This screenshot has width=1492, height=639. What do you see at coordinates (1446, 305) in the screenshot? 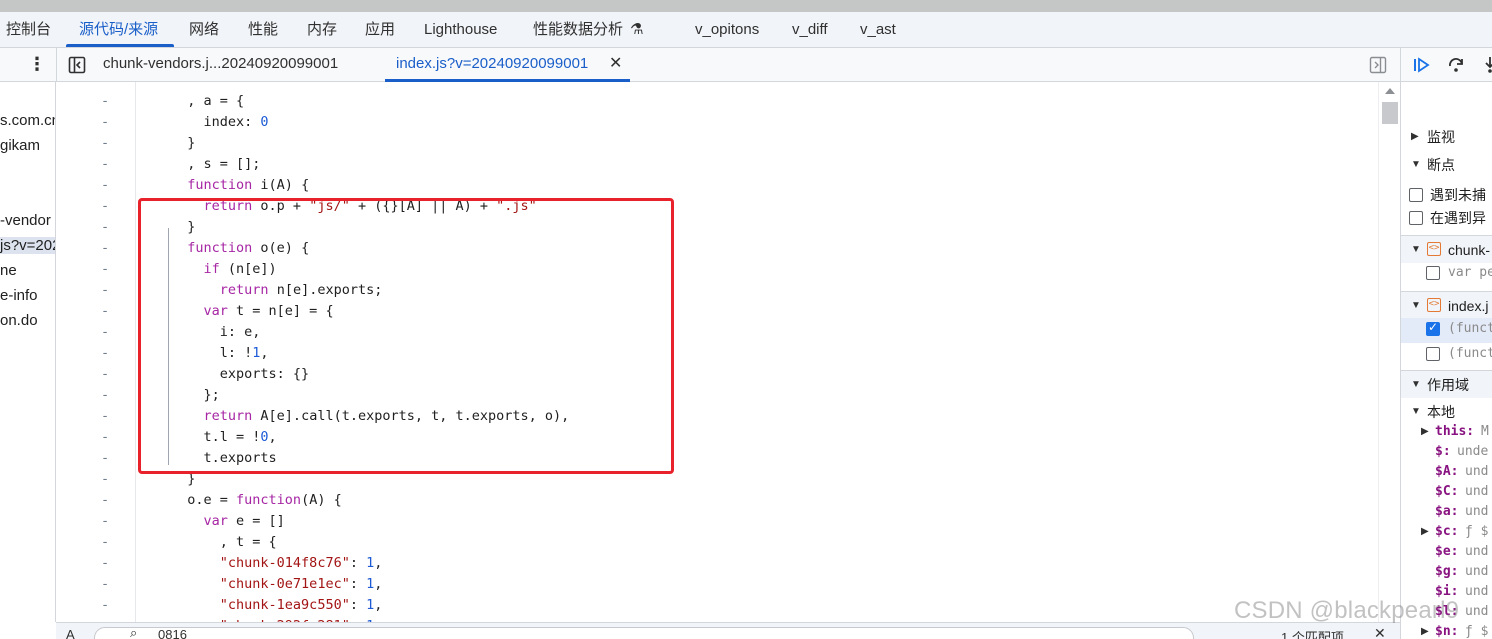
I see `breakpoint-file-group: ▼ <> index.j` at bounding box center [1446, 305].